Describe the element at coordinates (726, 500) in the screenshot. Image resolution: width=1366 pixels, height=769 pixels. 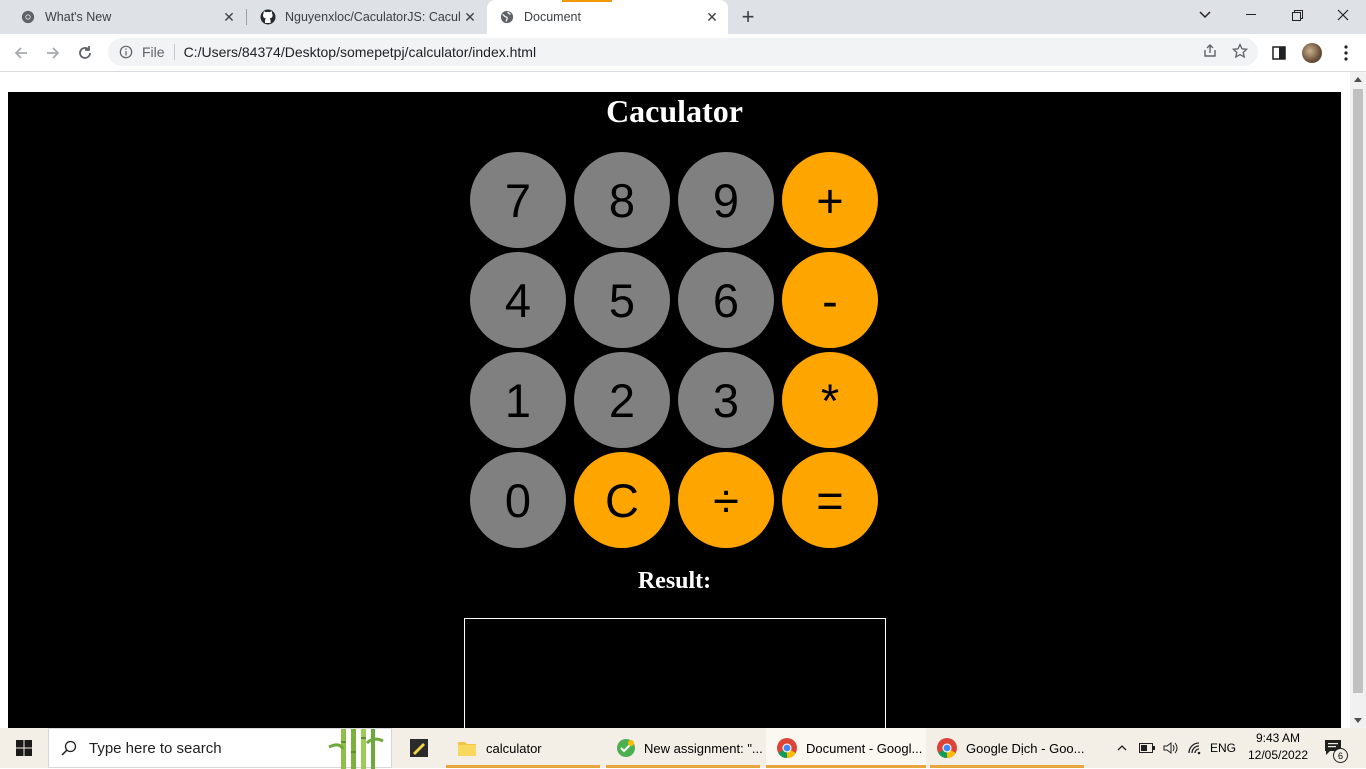
I see `key-divide: ÷` at that location.